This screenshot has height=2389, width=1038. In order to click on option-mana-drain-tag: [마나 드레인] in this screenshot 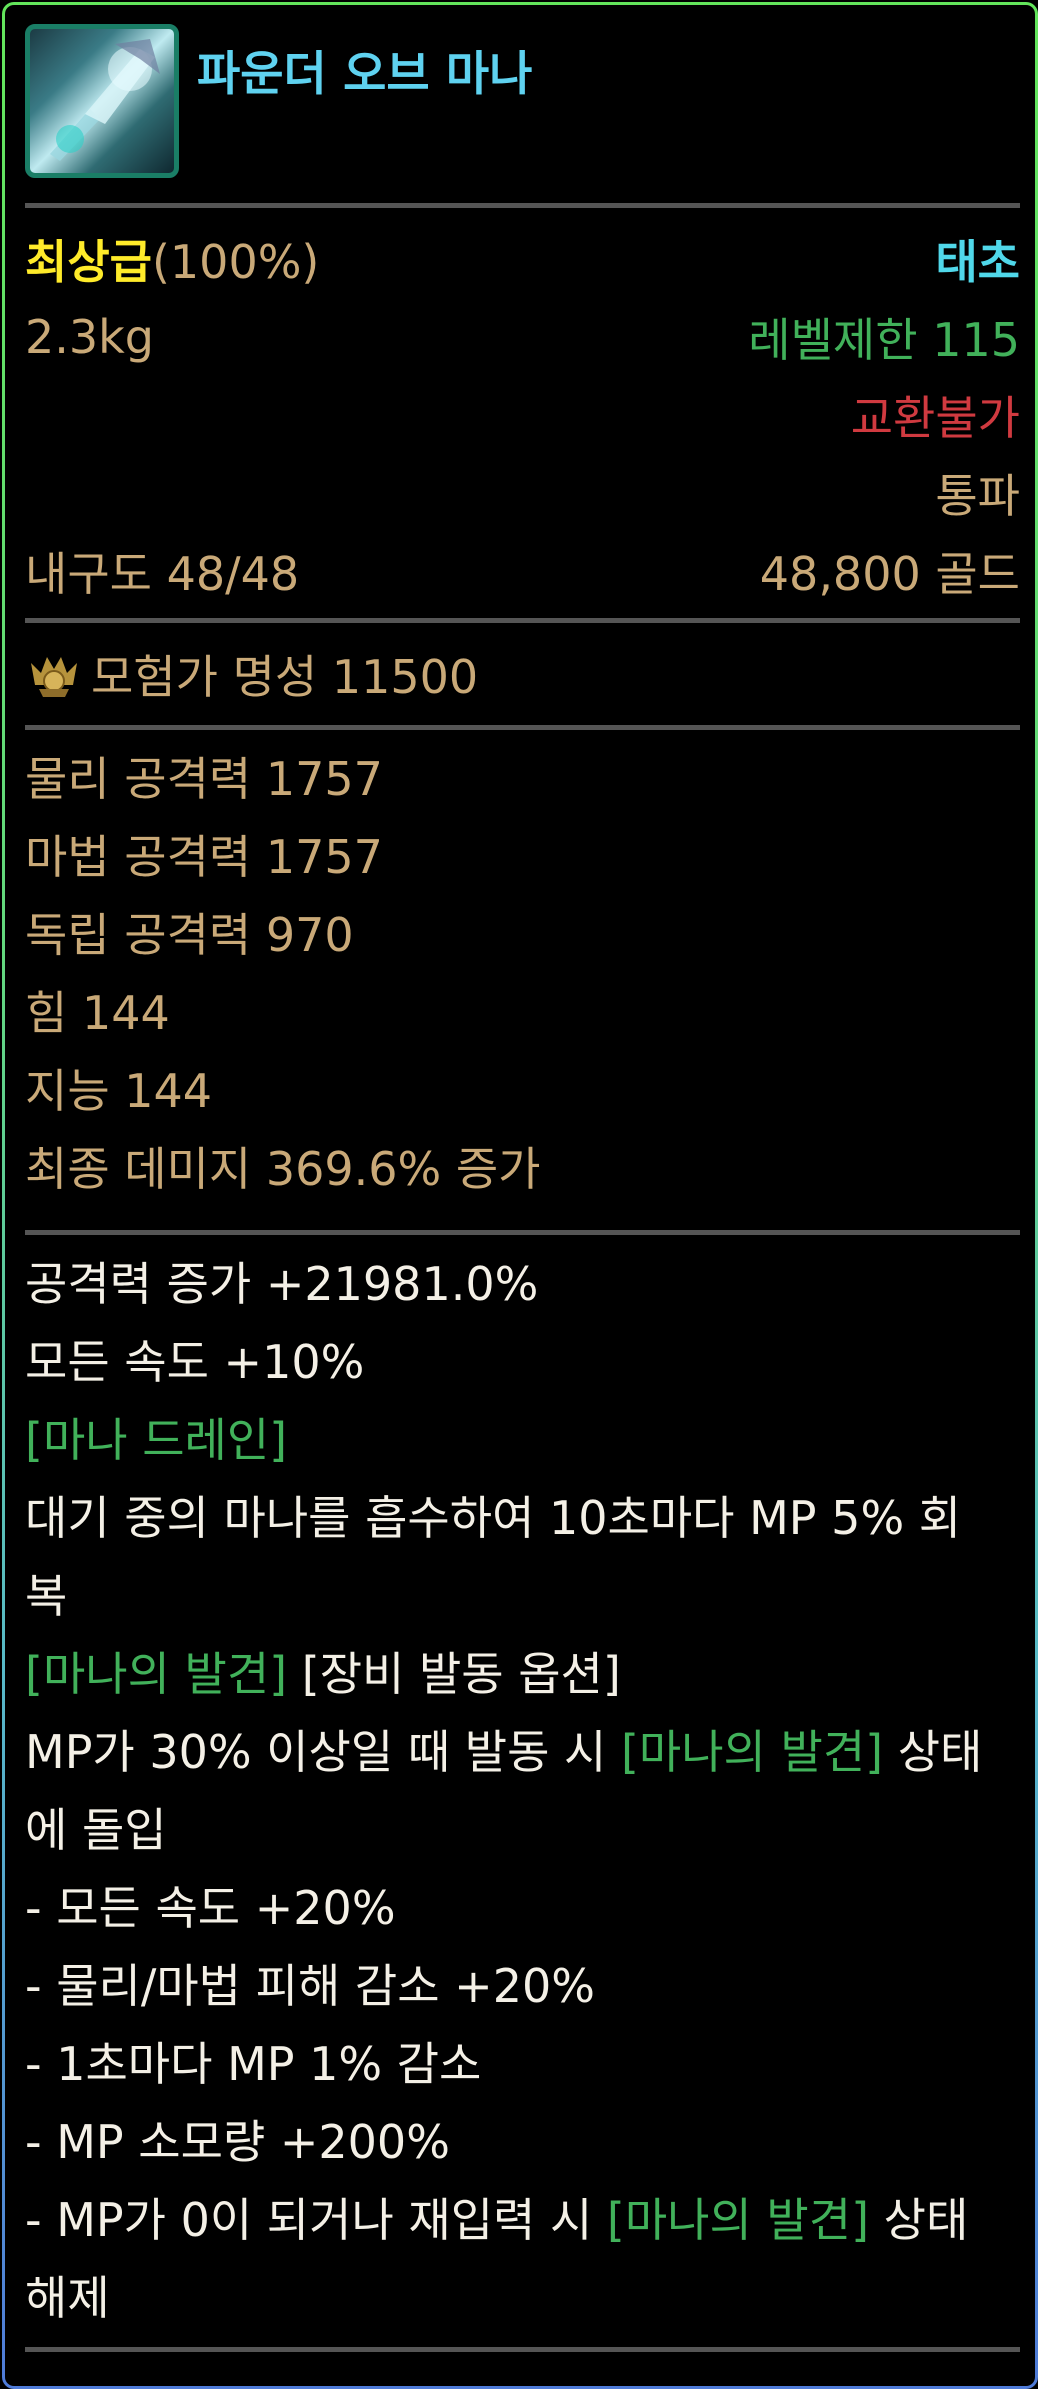, I will do `click(156, 1440)`.